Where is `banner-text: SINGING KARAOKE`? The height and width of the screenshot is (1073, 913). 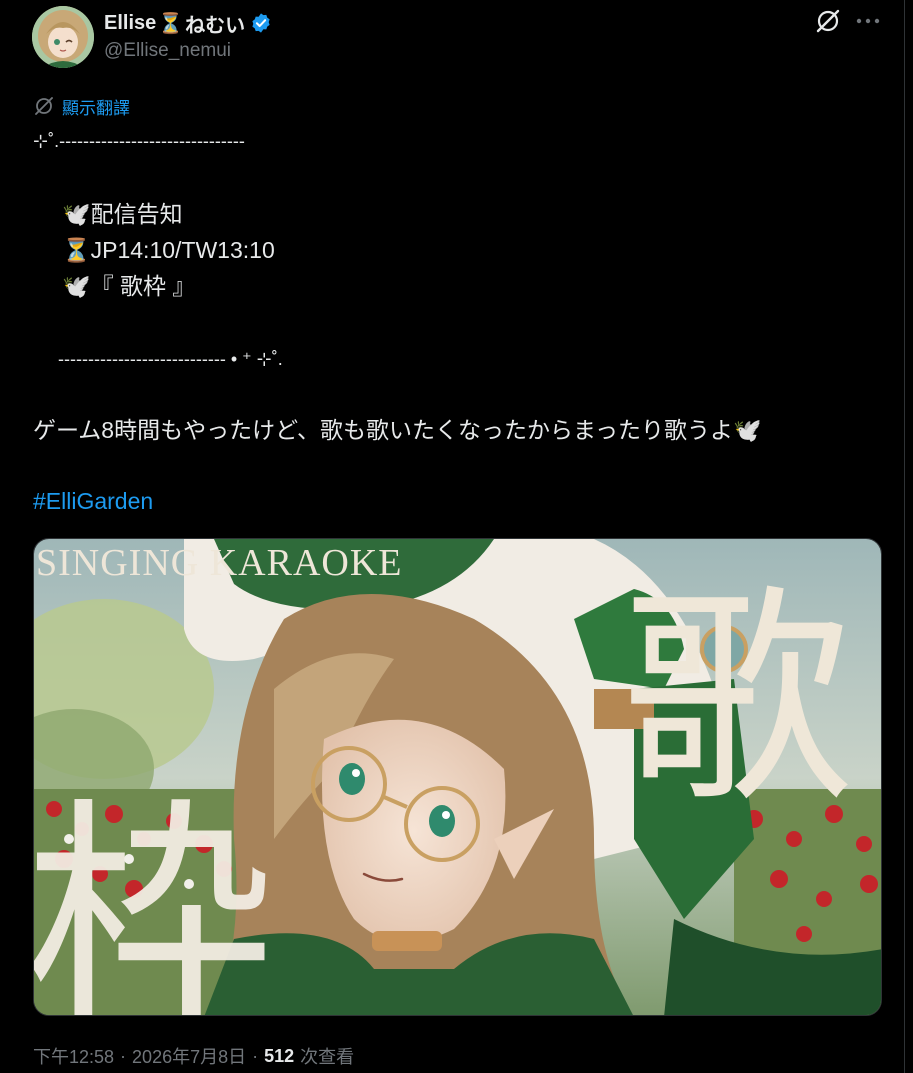
banner-text: SINGING KARAOKE is located at coordinates (219, 563).